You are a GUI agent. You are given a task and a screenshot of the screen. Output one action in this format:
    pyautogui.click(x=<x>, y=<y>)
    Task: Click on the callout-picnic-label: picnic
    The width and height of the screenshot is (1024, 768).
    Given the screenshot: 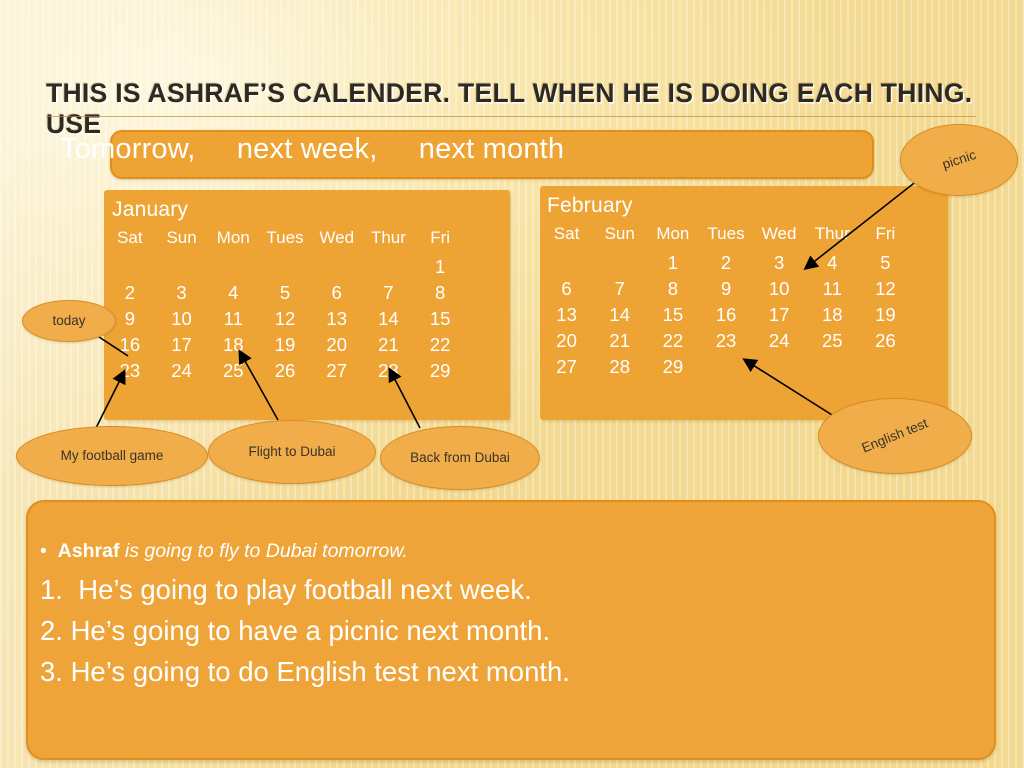 What is the action you would take?
    pyautogui.click(x=959, y=159)
    